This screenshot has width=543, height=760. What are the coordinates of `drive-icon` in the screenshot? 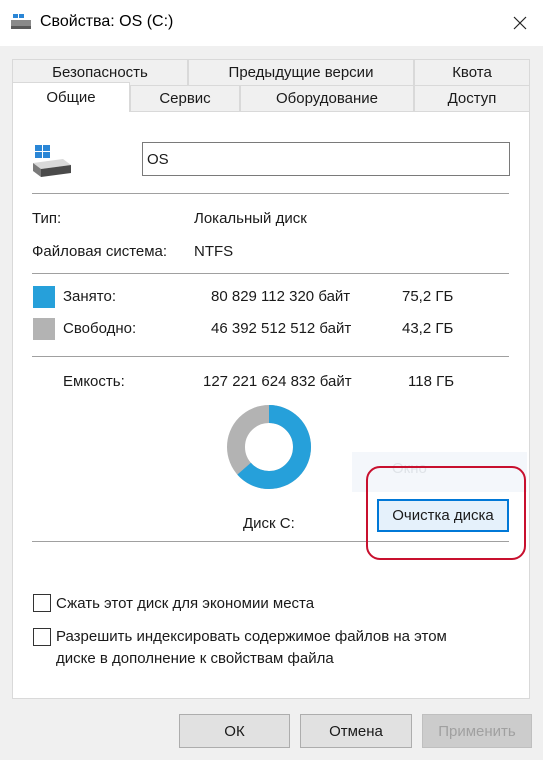 It's located at (21, 21).